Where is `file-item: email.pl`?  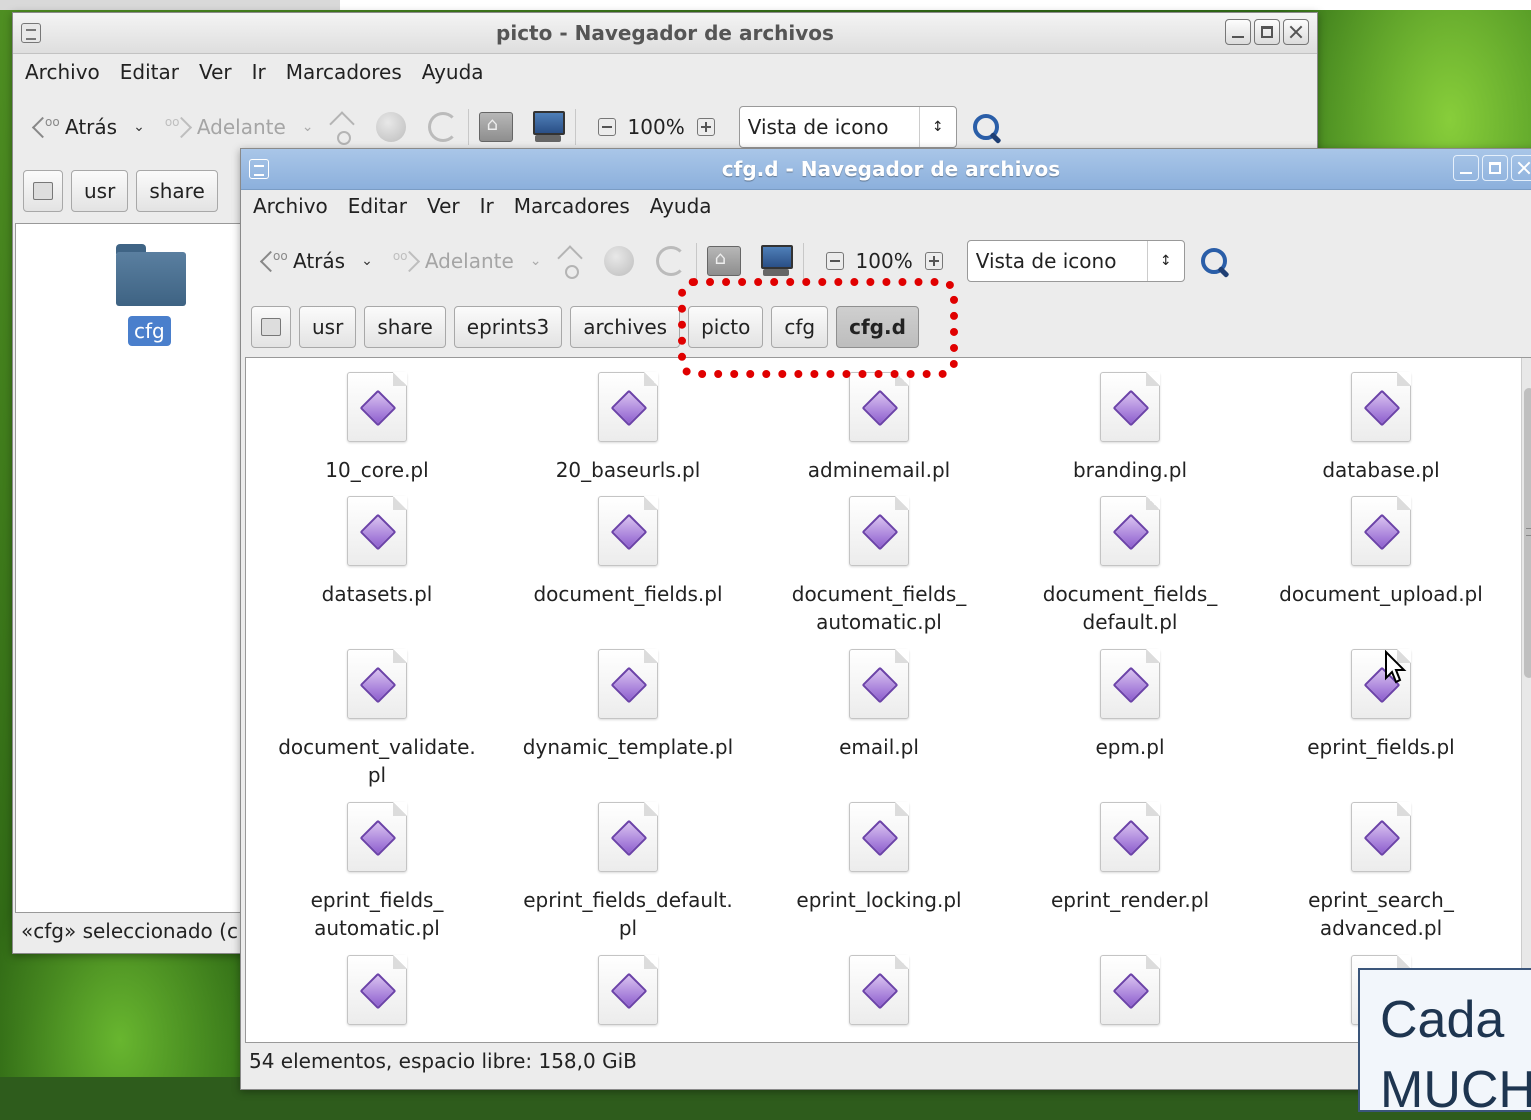 file-item: email.pl is located at coordinates (879, 705).